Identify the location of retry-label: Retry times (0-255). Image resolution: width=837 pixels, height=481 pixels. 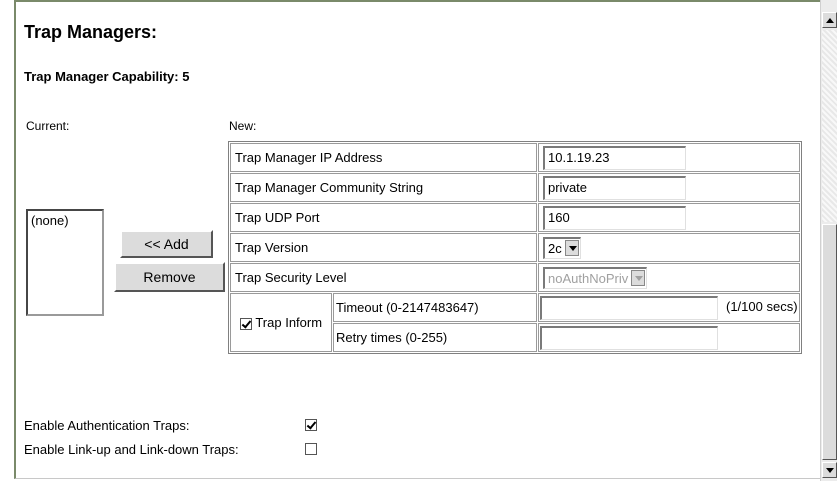
(435, 337).